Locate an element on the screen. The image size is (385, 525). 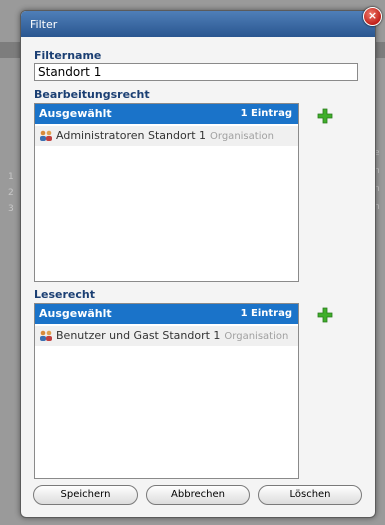
bearbeitungsrecht-label: Bearbeitungsrecht is located at coordinates (92, 94).